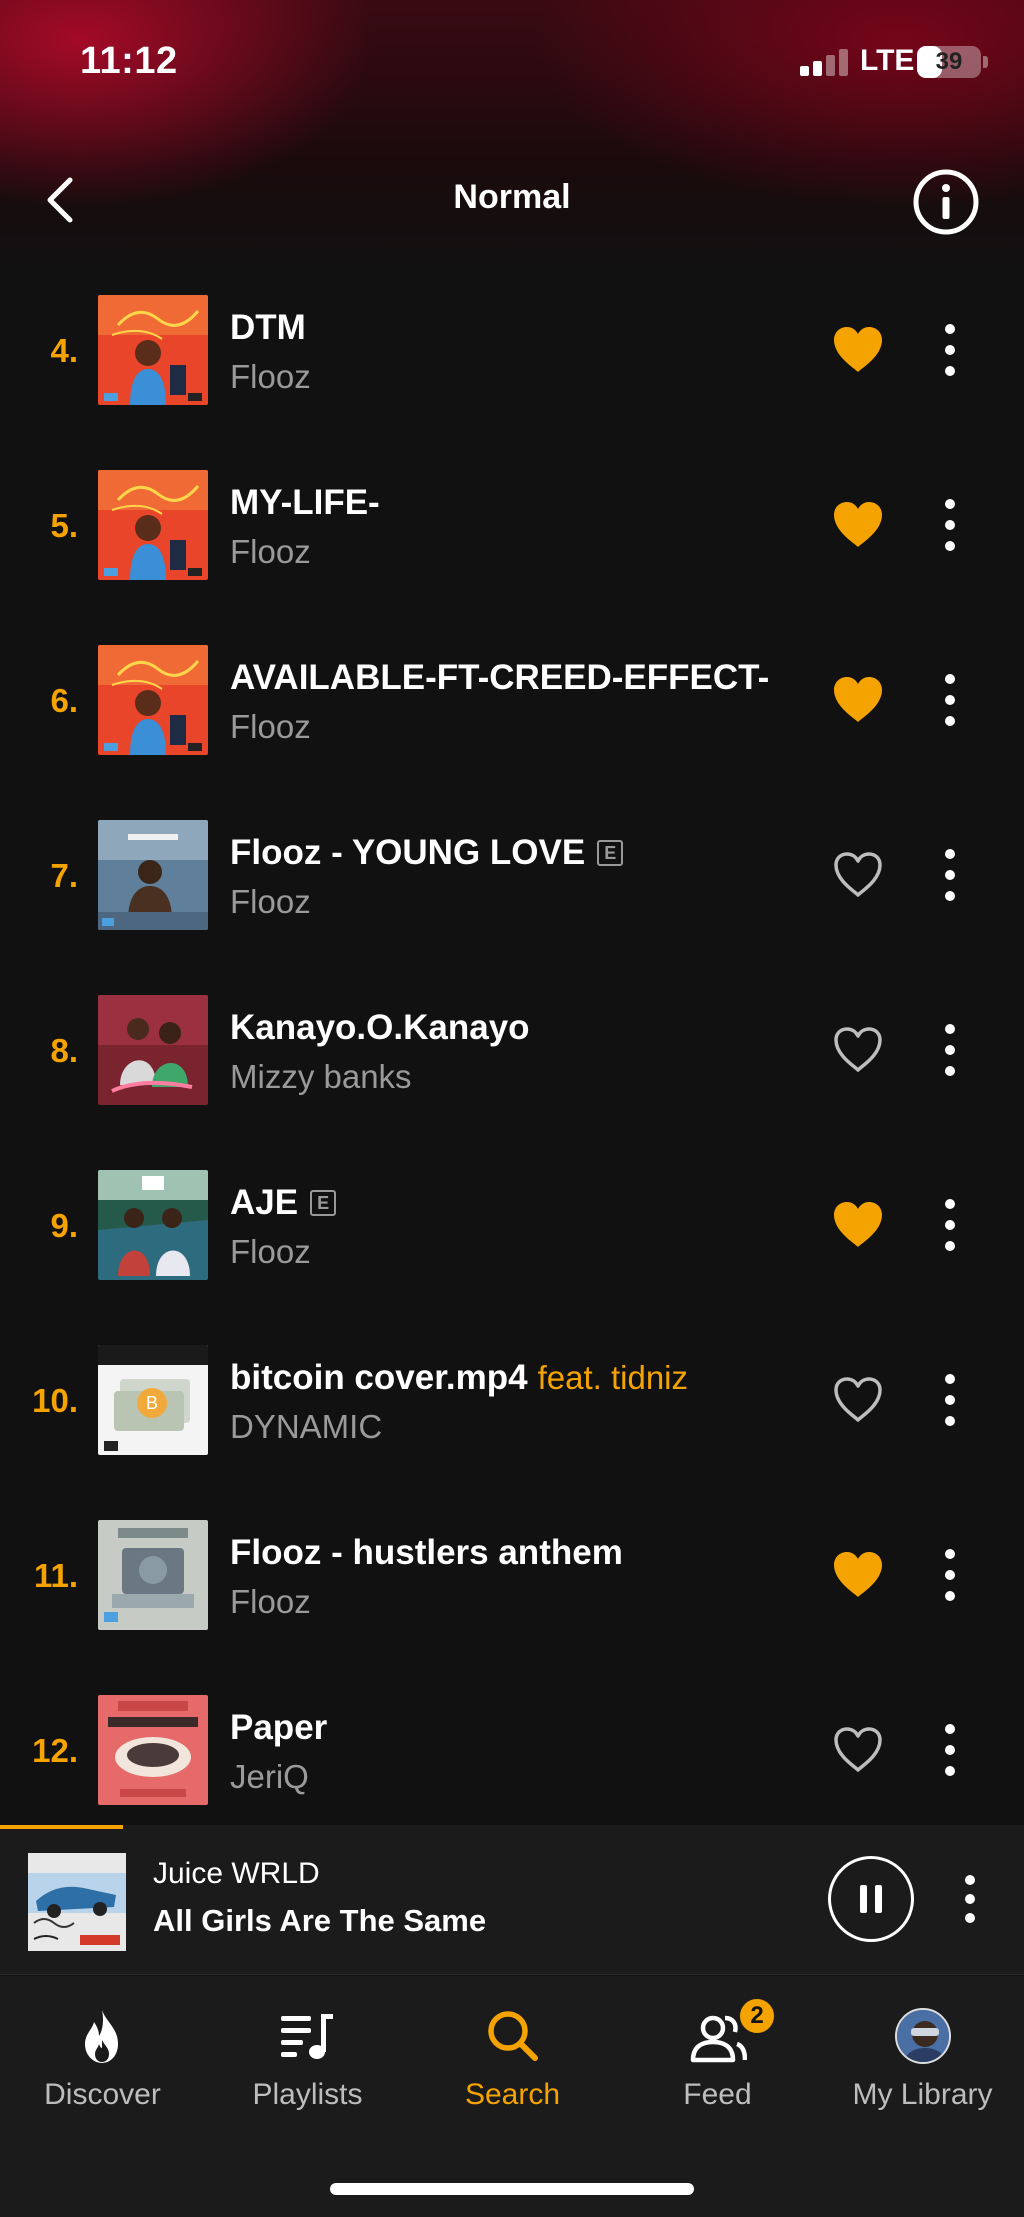 The image size is (1024, 2217). What do you see at coordinates (613, 1377) in the screenshot?
I see `track-featuring: feat. tidniz` at bounding box center [613, 1377].